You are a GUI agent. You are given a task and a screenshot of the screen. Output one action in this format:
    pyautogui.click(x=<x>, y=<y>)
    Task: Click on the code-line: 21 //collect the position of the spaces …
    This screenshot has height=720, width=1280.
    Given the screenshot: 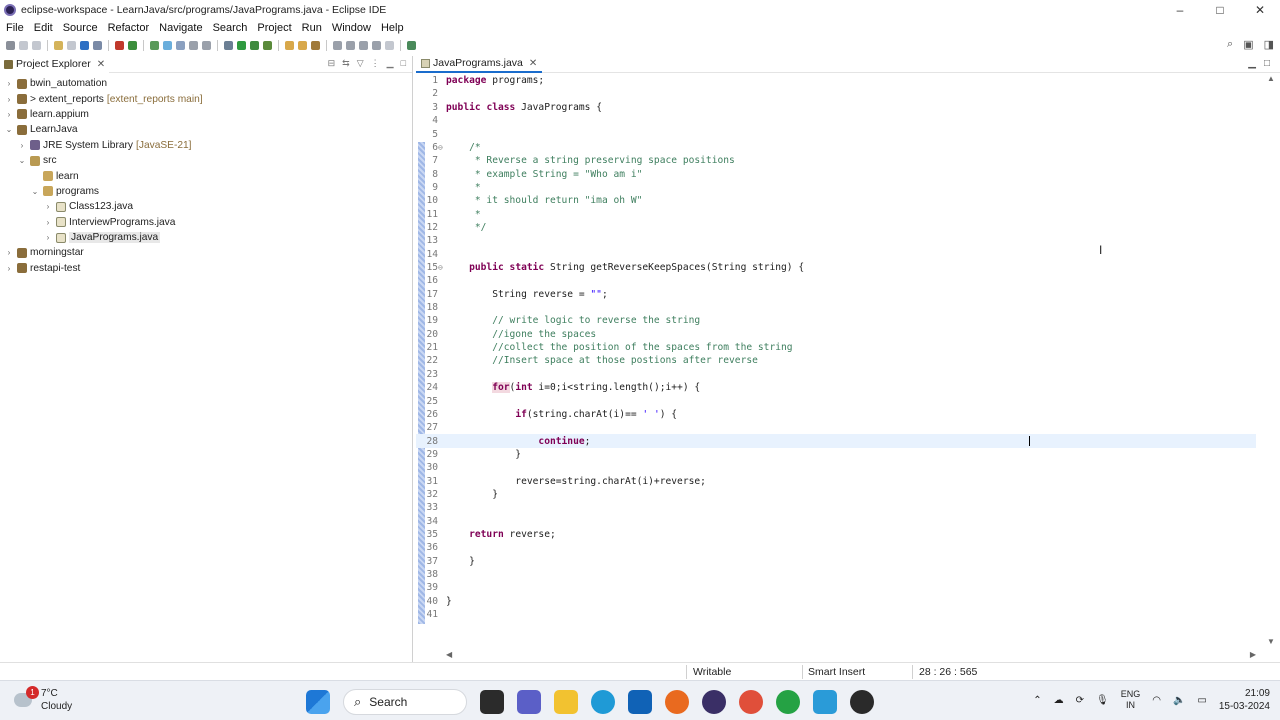 What is the action you would take?
    pyautogui.click(x=836, y=347)
    